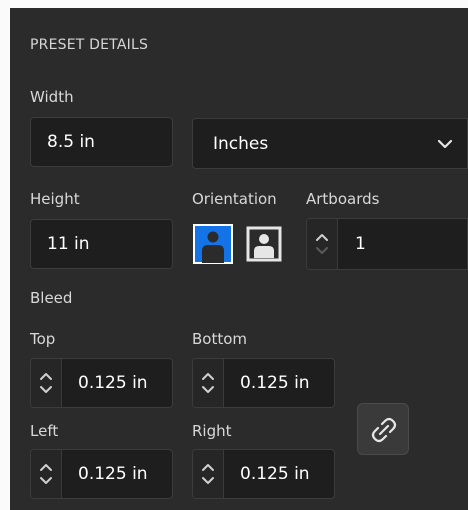 This screenshot has width=468, height=510. I want to click on artboards-increment, so click(322, 231).